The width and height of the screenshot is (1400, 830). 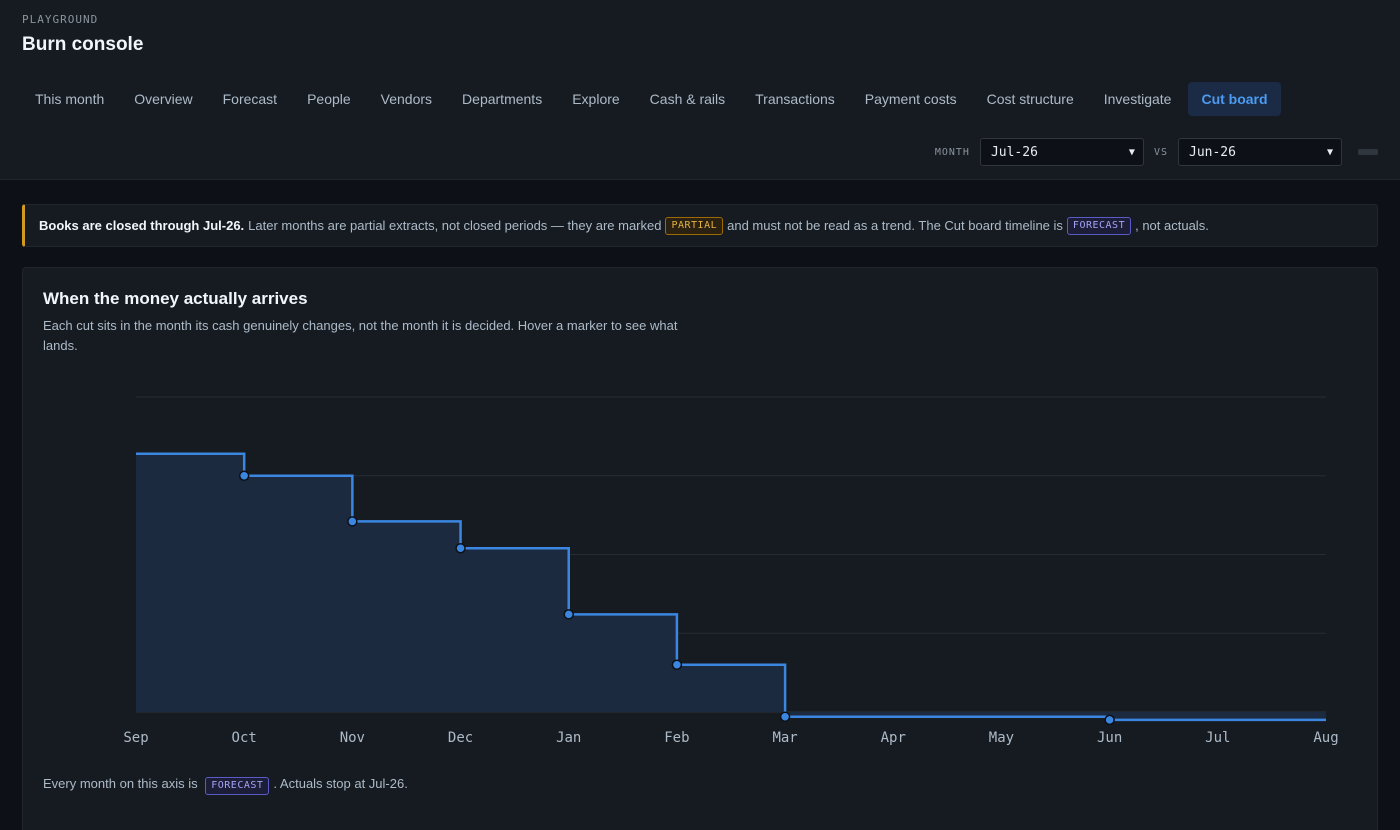 What do you see at coordinates (250, 99) in the screenshot?
I see `tab-forecast: Forecast` at bounding box center [250, 99].